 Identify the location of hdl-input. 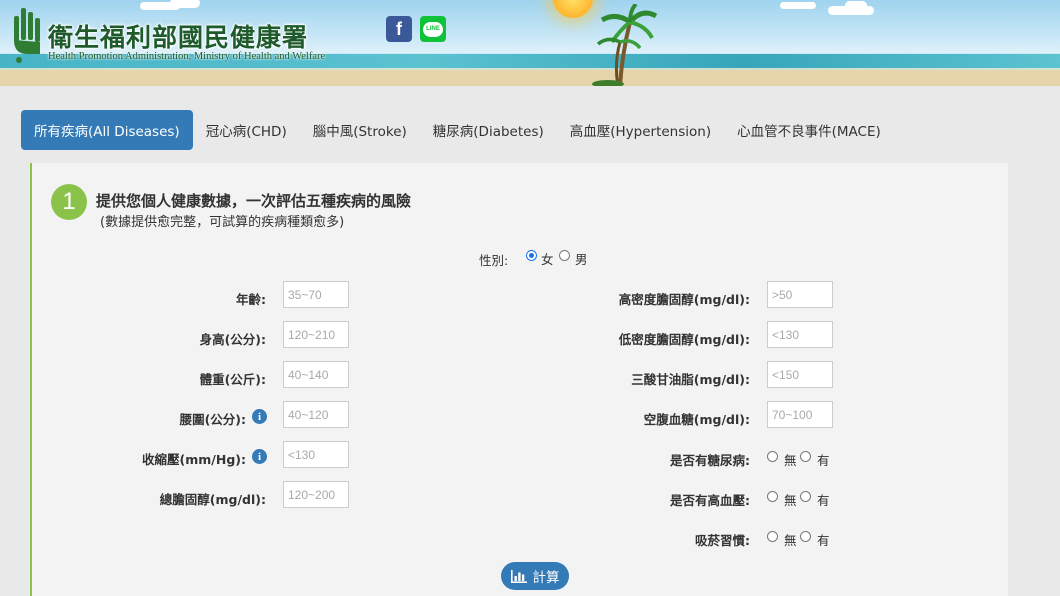
(800, 294).